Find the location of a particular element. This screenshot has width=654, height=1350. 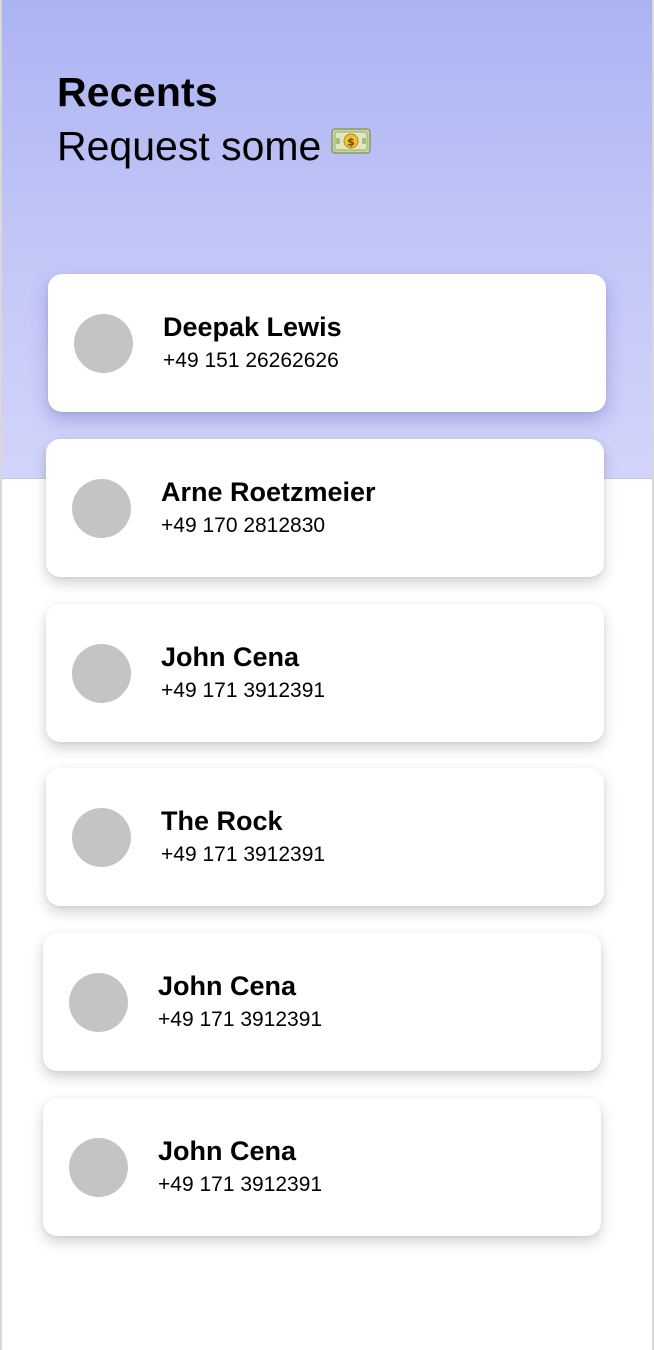

contact-phone: +49 151 26262626 is located at coordinates (251, 360).